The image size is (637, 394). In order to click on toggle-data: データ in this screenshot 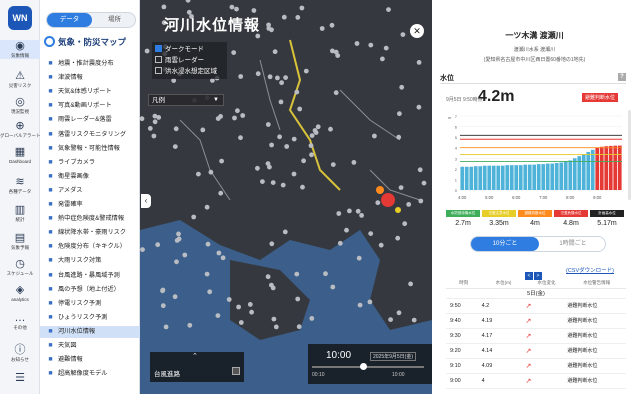, I will do `click(69, 20)`.